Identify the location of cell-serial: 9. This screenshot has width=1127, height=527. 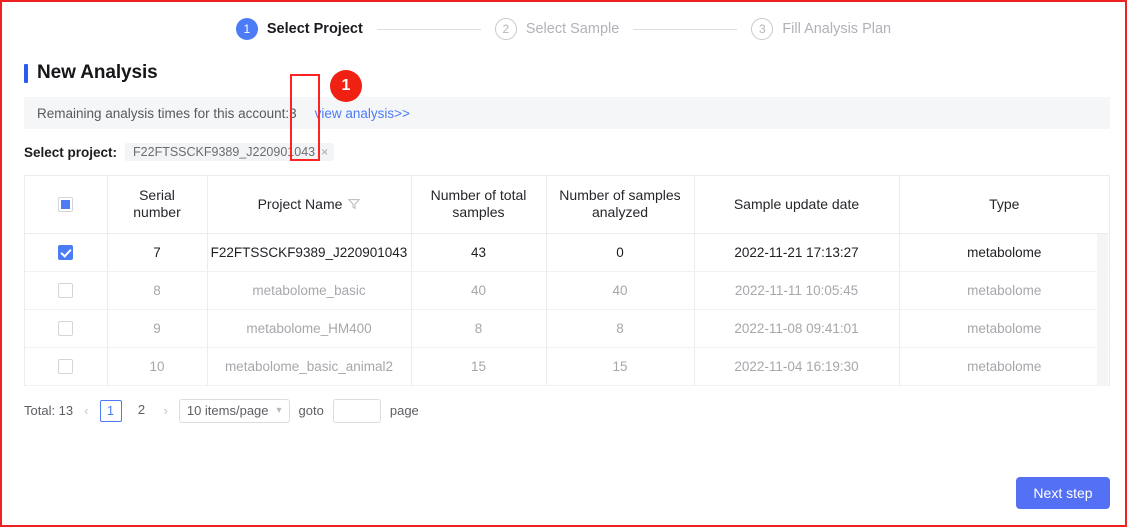
(157, 328).